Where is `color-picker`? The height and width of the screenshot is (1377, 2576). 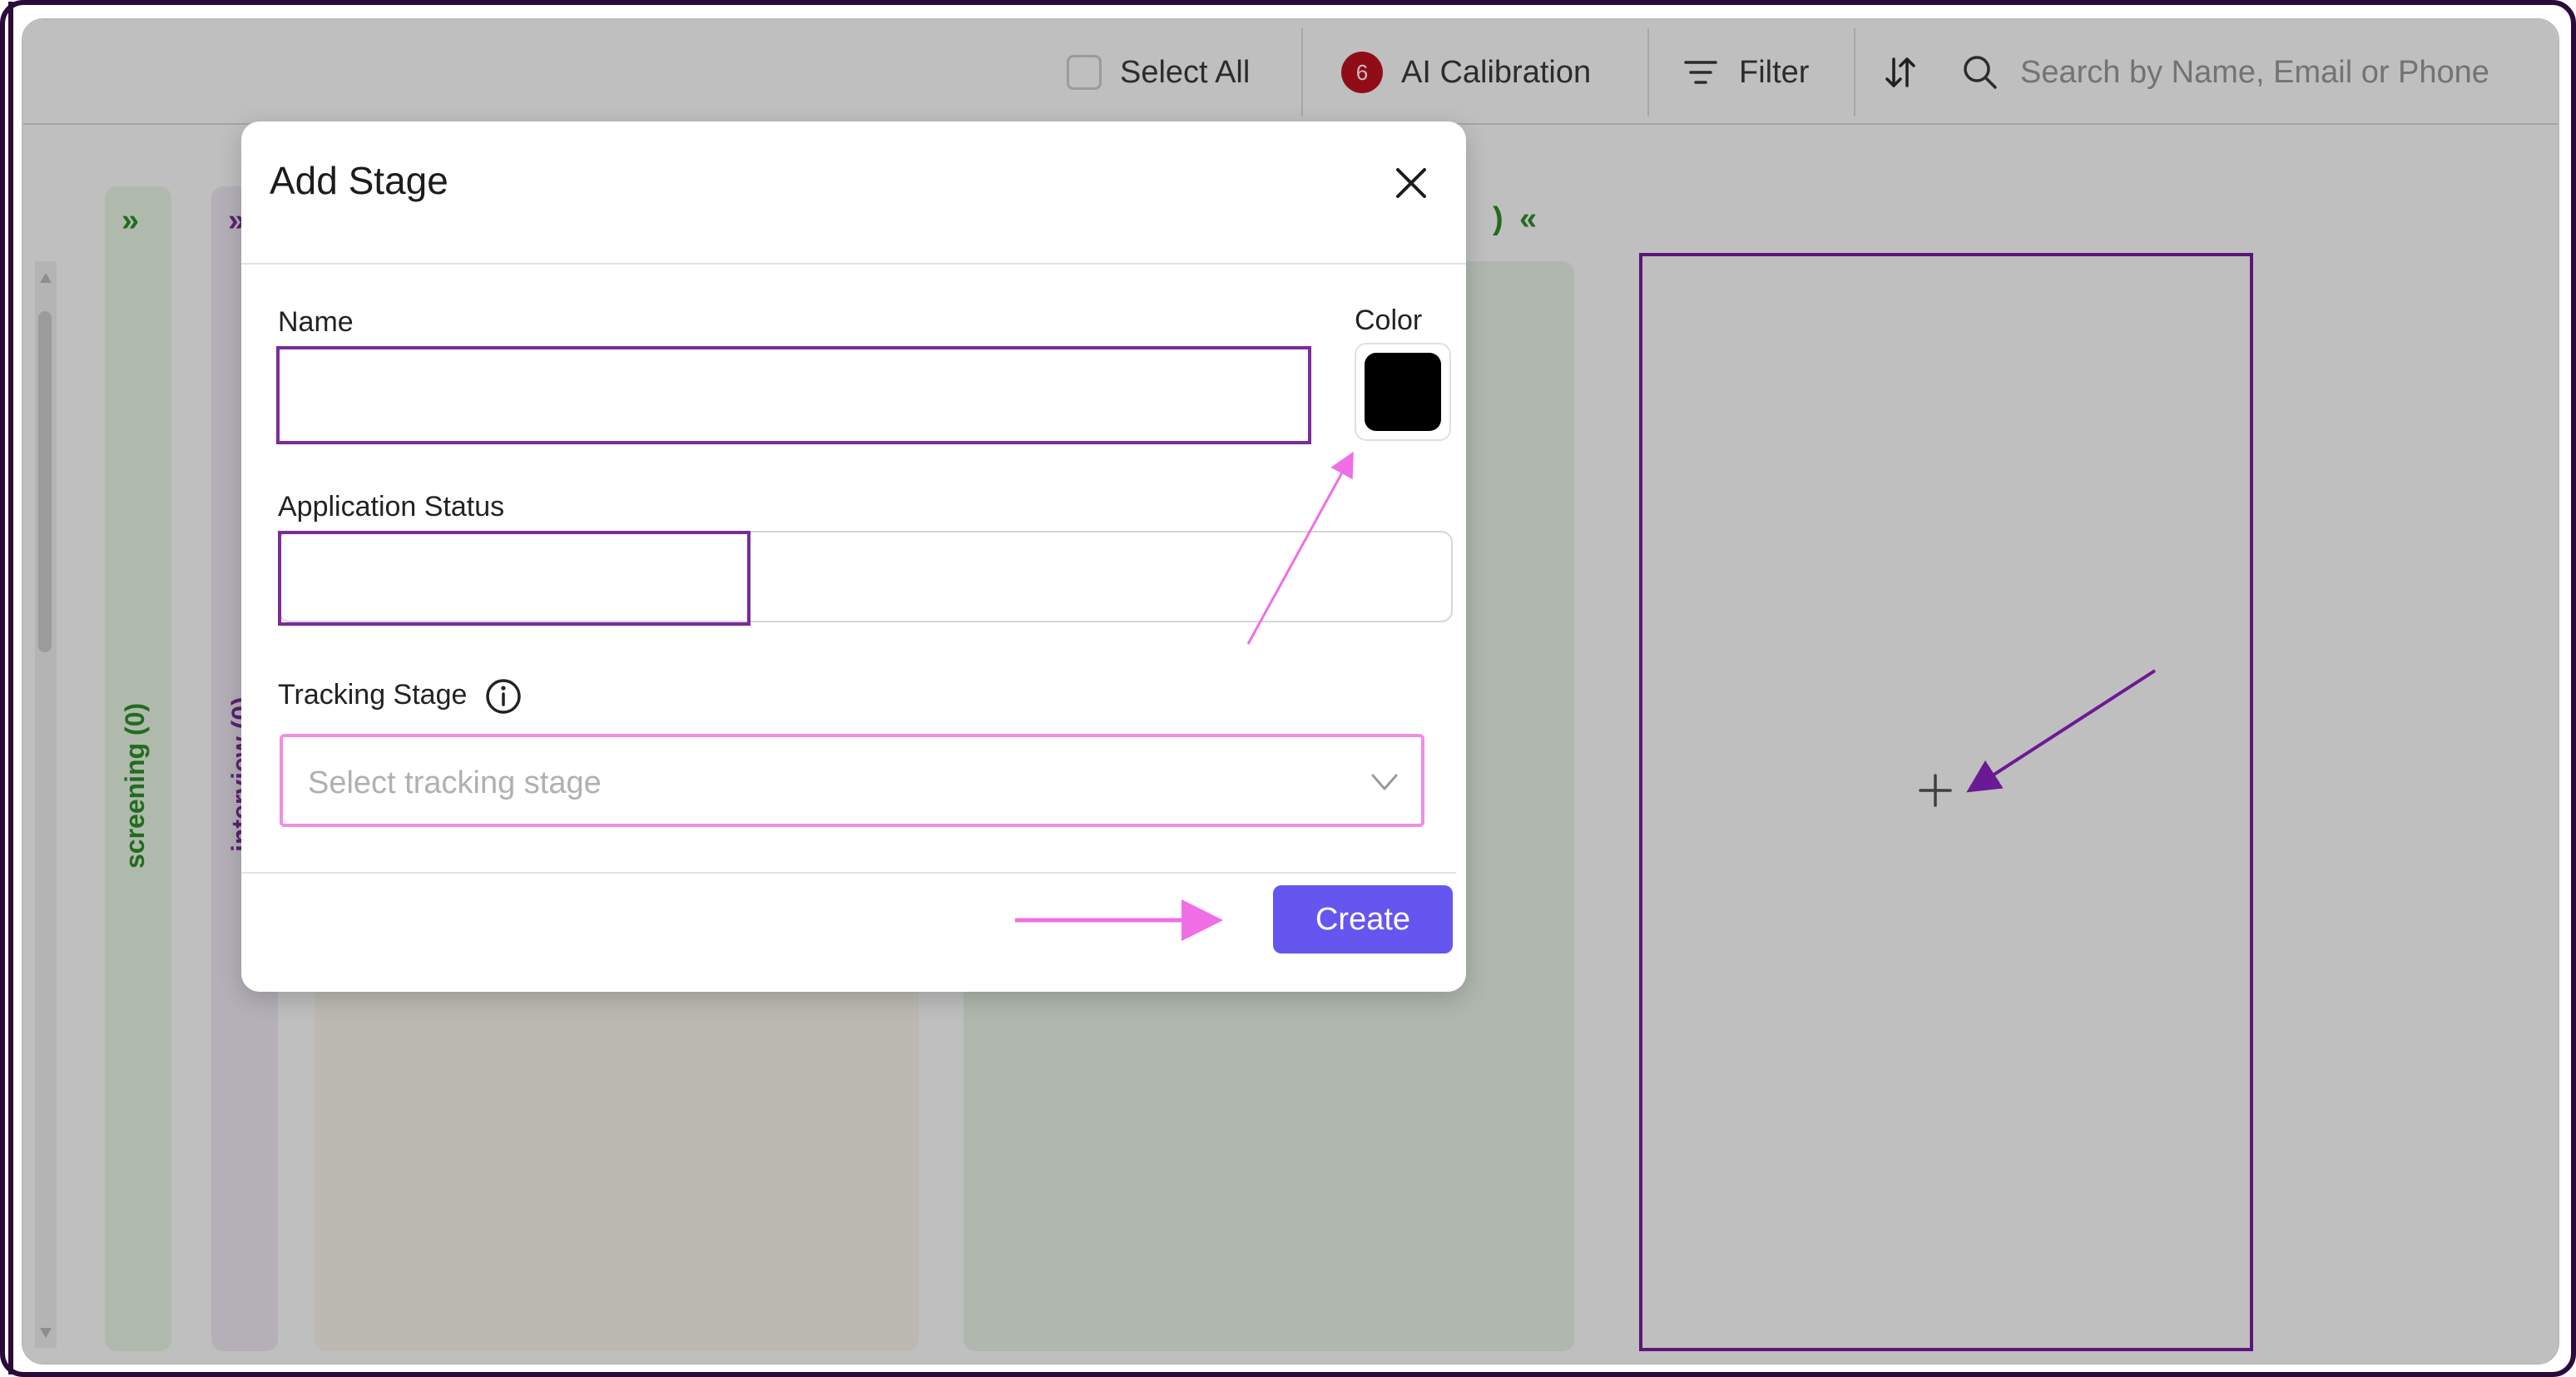
color-picker is located at coordinates (1403, 392).